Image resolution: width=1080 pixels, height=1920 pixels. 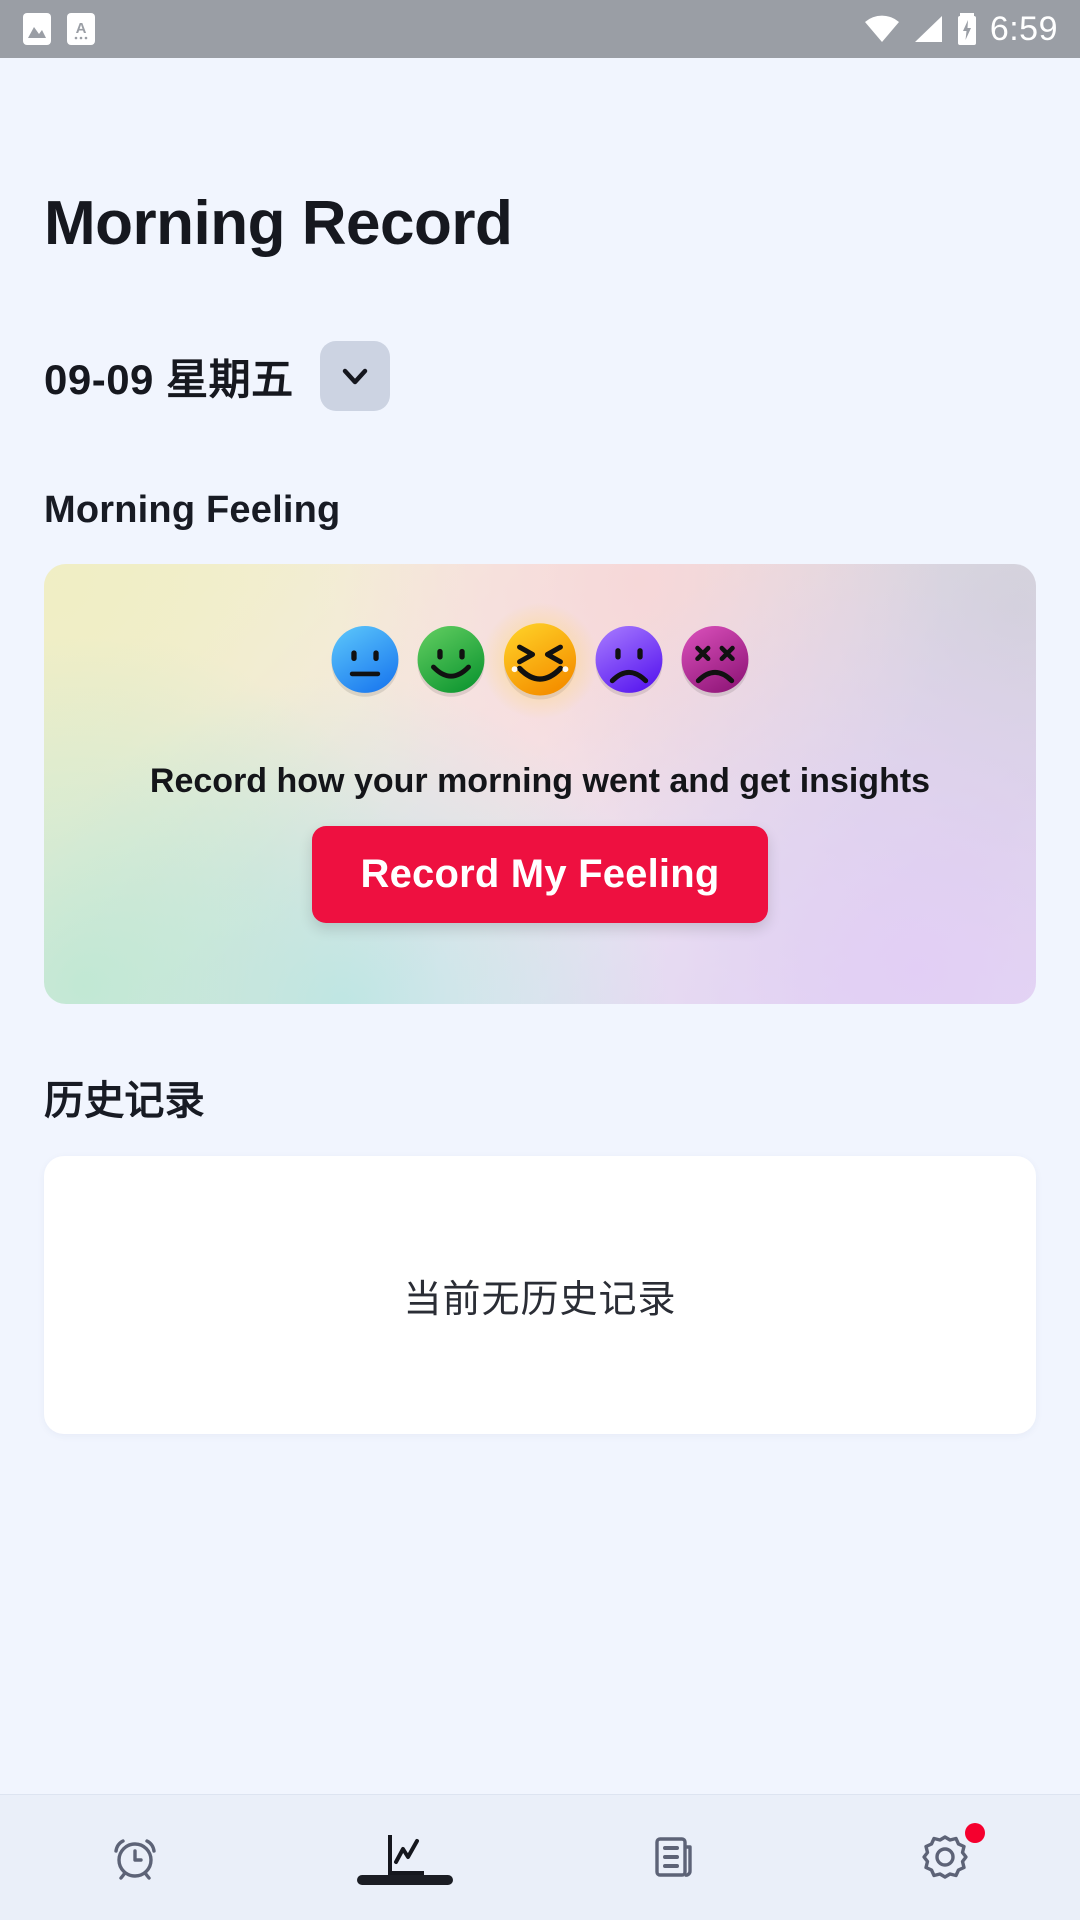 I want to click on gear-icon, so click(x=945, y=1857).